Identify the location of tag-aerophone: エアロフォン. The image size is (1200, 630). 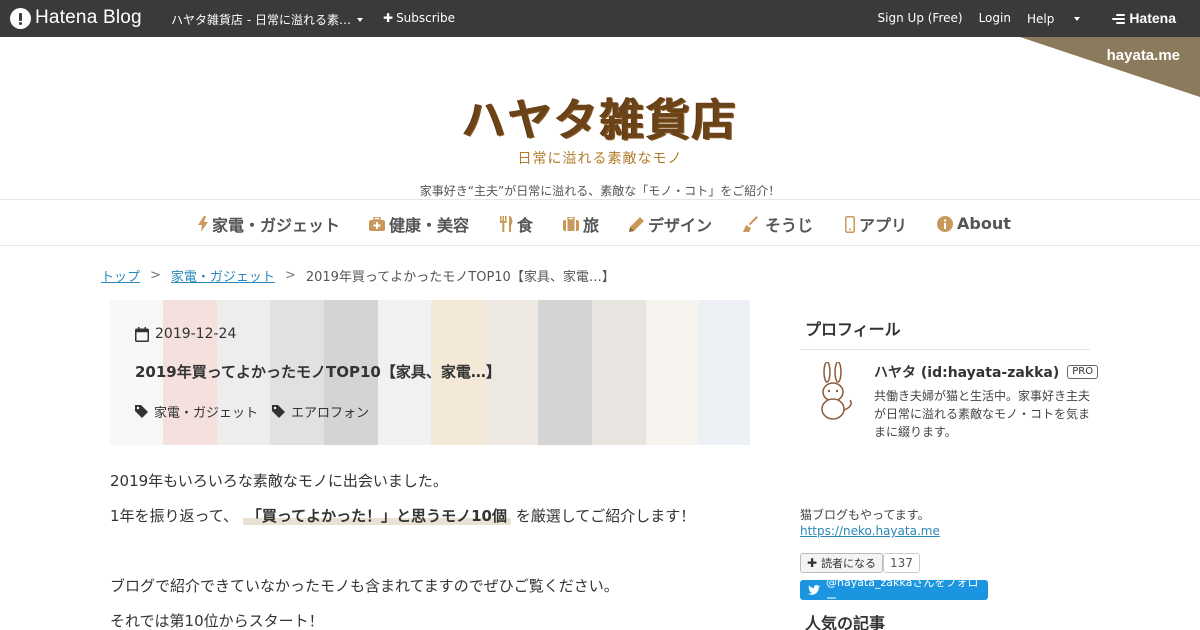
(320, 411).